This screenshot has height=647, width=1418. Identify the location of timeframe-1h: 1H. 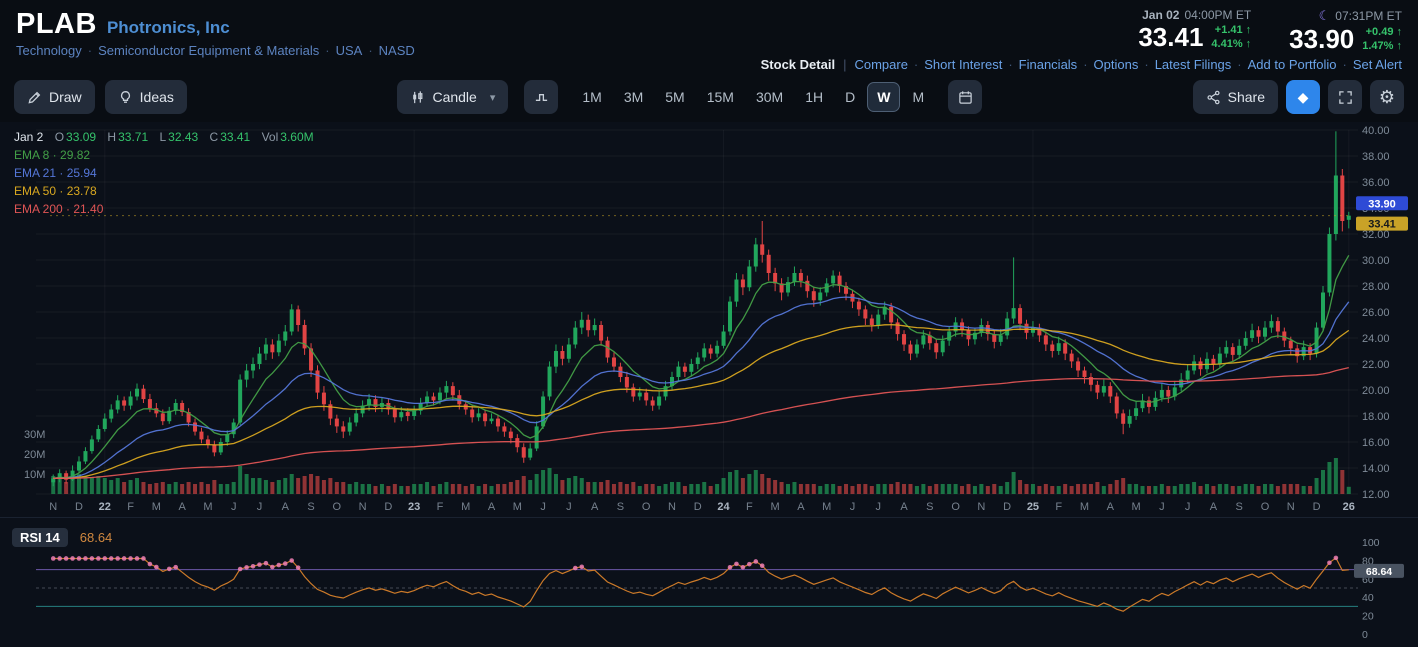
(814, 97).